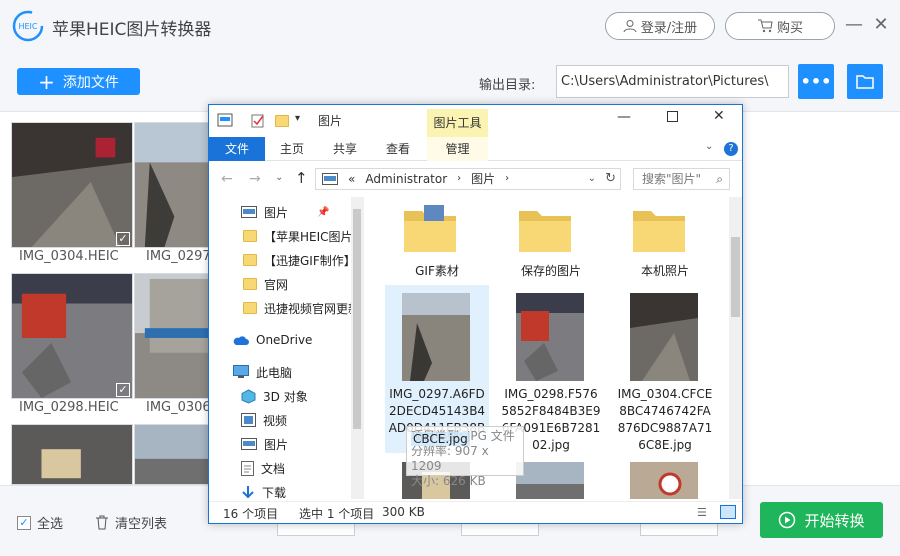 This screenshot has width=900, height=556. Describe the element at coordinates (301, 178) in the screenshot. I see `up-arrow-icon: ↑` at that location.